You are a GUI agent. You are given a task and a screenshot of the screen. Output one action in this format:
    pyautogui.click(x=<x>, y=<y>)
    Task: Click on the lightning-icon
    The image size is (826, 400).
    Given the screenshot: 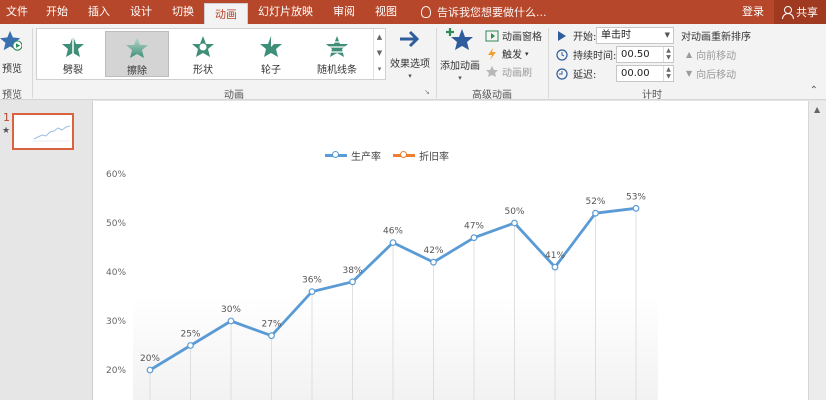 What is the action you would take?
    pyautogui.click(x=492, y=53)
    